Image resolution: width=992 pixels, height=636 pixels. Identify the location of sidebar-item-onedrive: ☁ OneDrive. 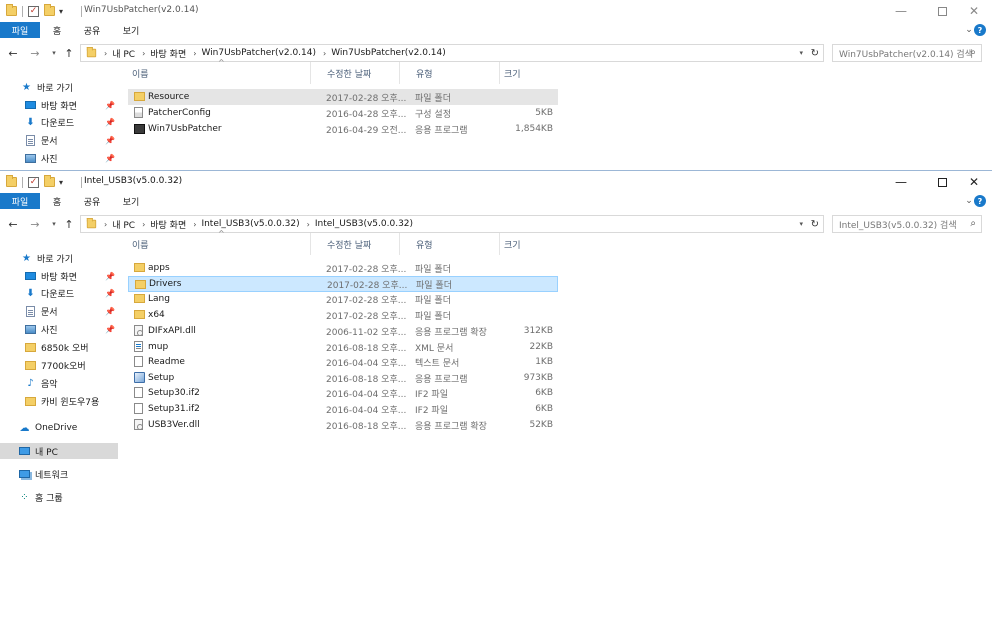
(59, 428).